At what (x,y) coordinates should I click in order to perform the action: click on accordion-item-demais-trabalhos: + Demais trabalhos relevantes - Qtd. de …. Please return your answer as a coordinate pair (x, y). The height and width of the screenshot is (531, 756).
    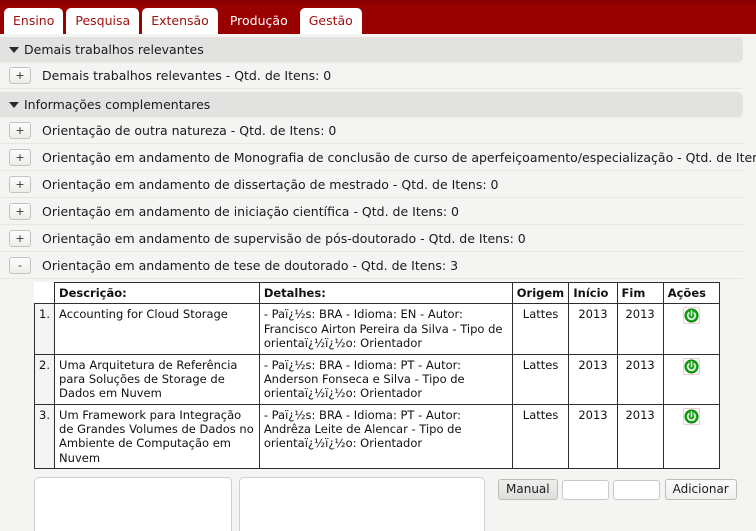
    Looking at the image, I should click on (371, 75).